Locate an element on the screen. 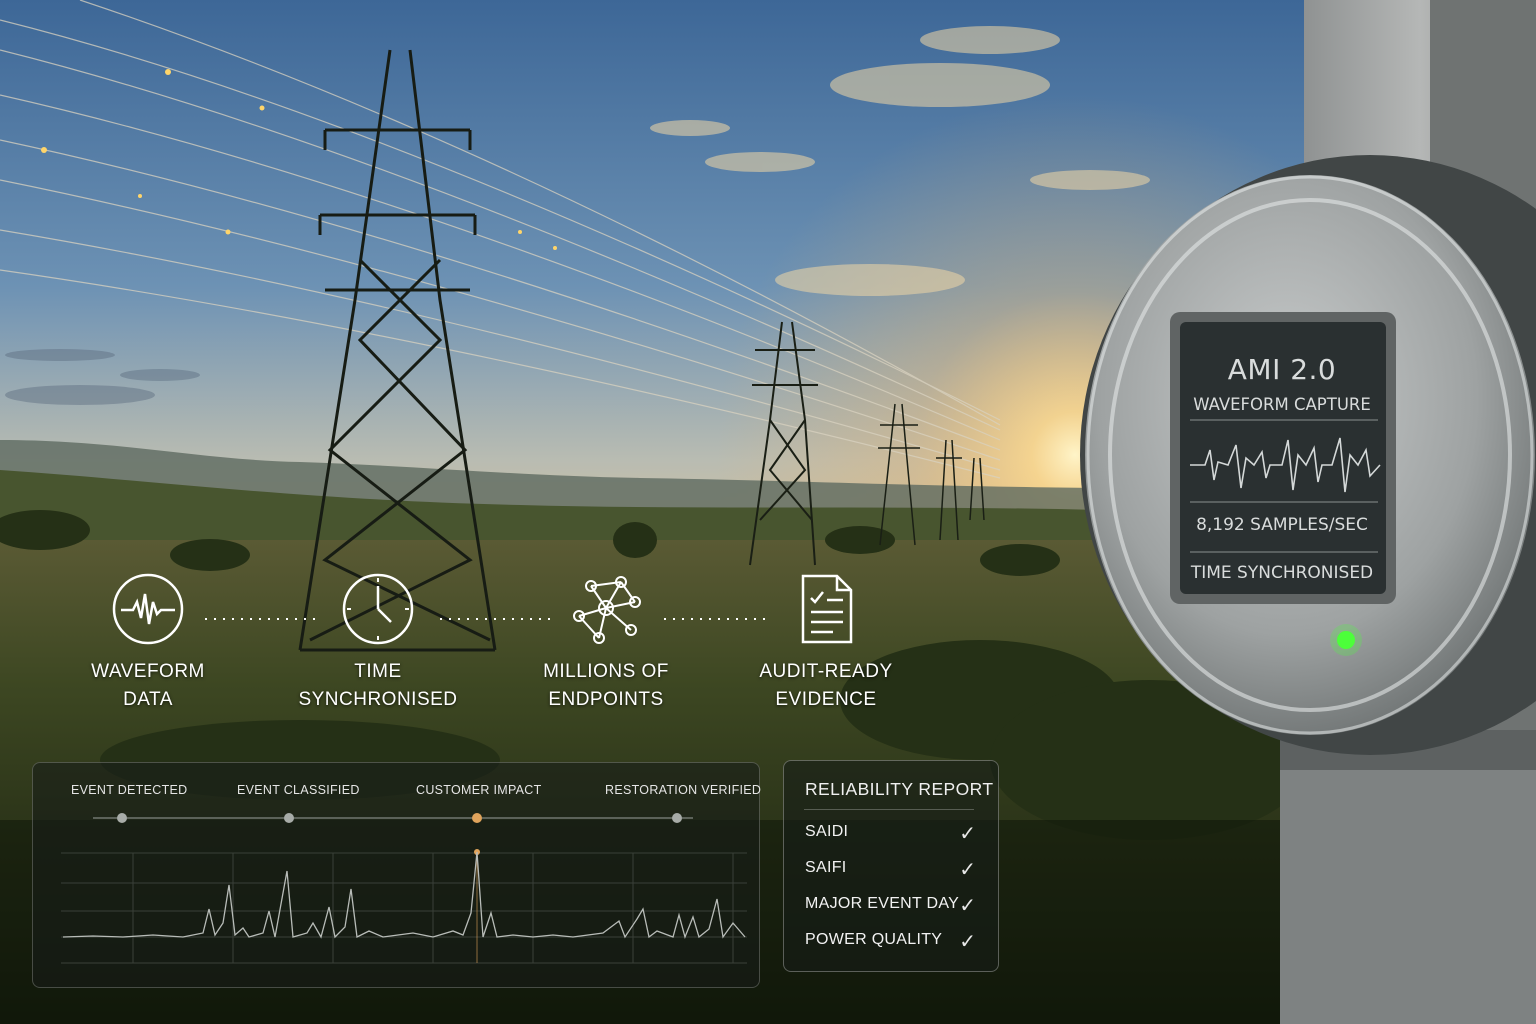 This screenshot has height=1024, width=1536. feature-waveform-data: WAVEFORM DATA is located at coordinates (148, 643).